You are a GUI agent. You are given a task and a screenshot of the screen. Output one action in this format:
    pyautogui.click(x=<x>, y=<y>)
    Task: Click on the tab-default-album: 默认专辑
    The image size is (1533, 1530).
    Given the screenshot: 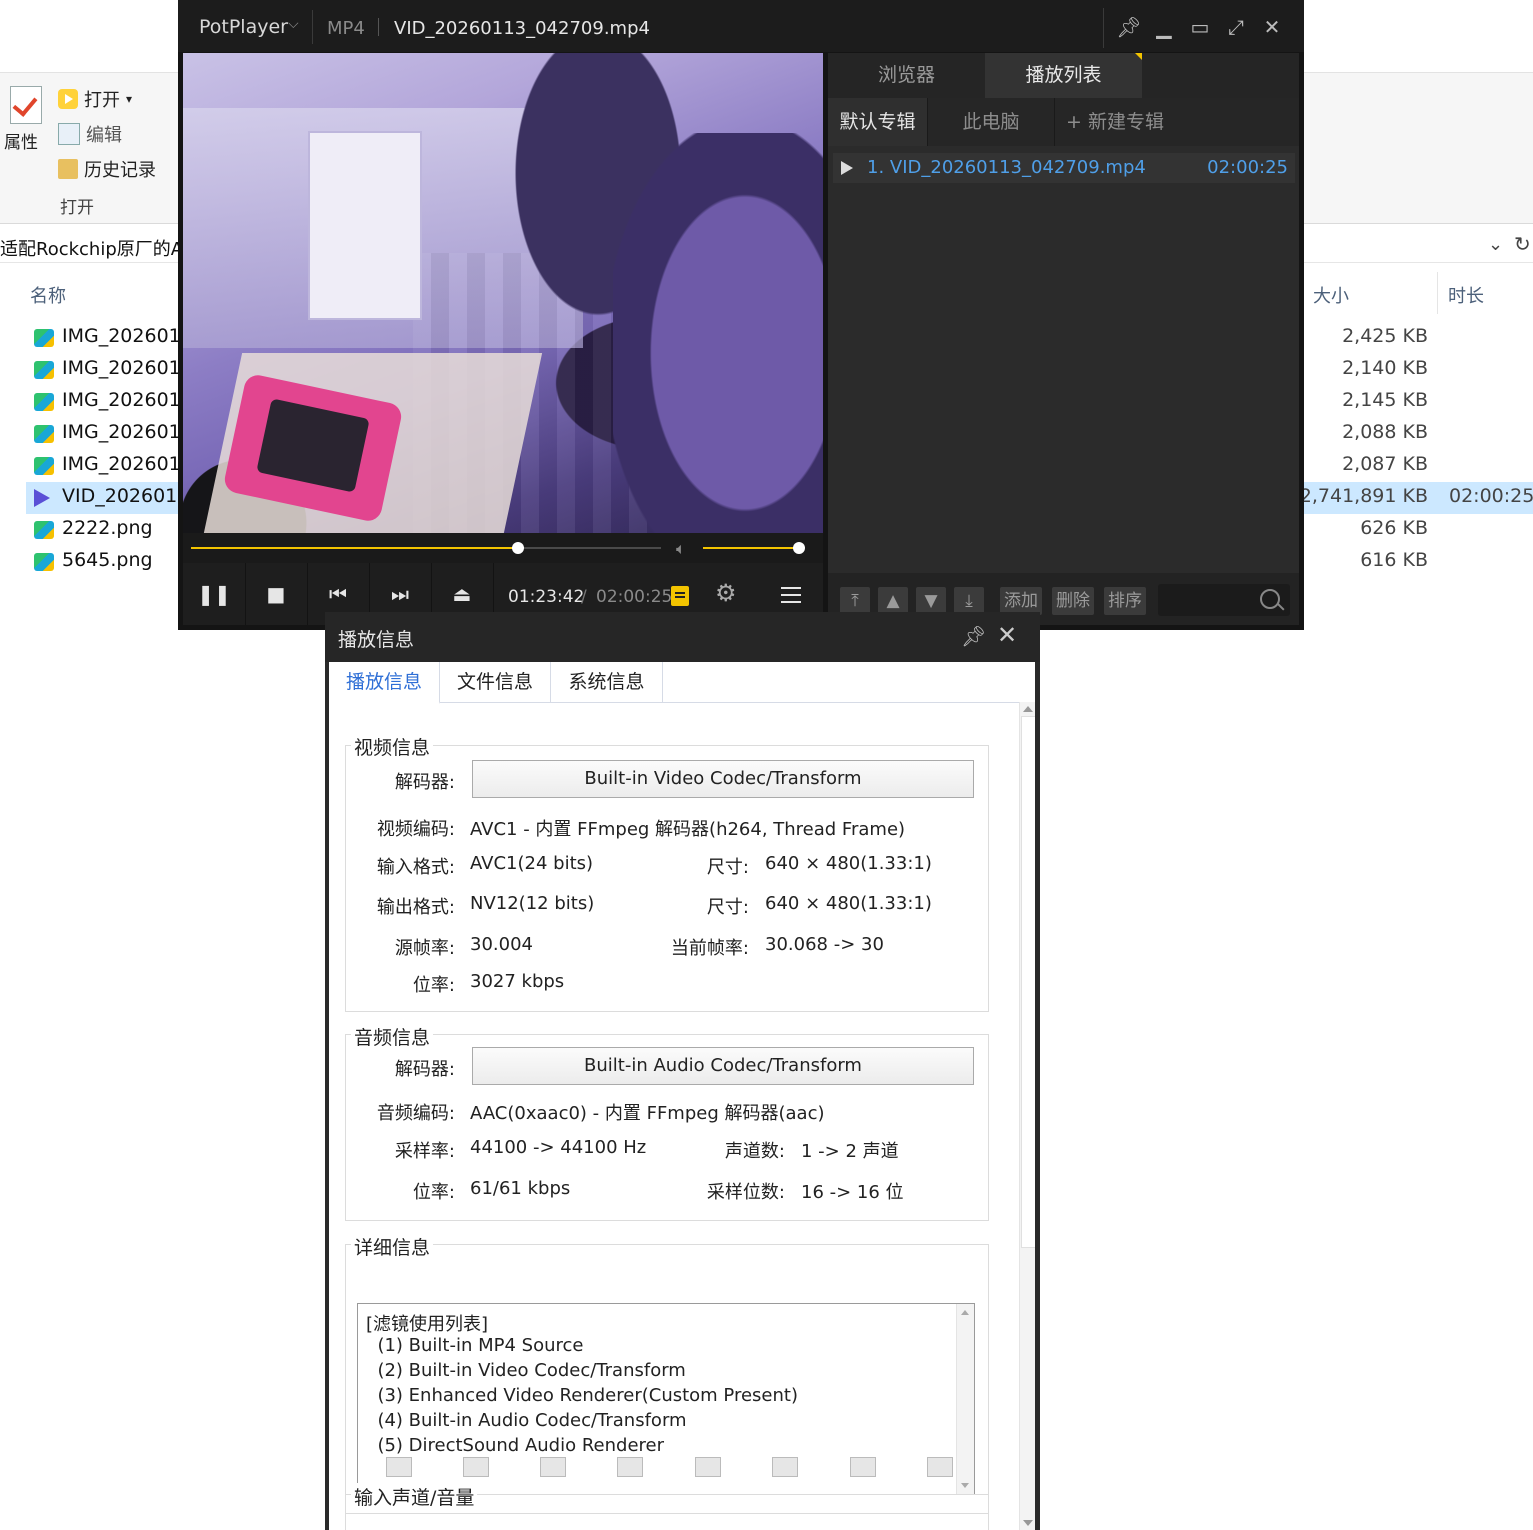 What is the action you would take?
    pyautogui.click(x=877, y=122)
    